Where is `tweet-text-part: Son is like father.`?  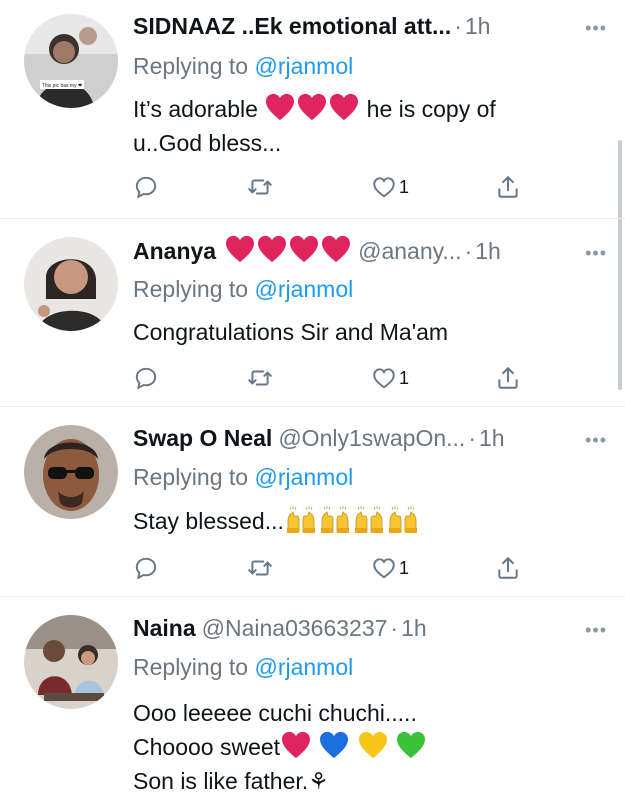
tweet-text-part: Son is like father. is located at coordinates (221, 781).